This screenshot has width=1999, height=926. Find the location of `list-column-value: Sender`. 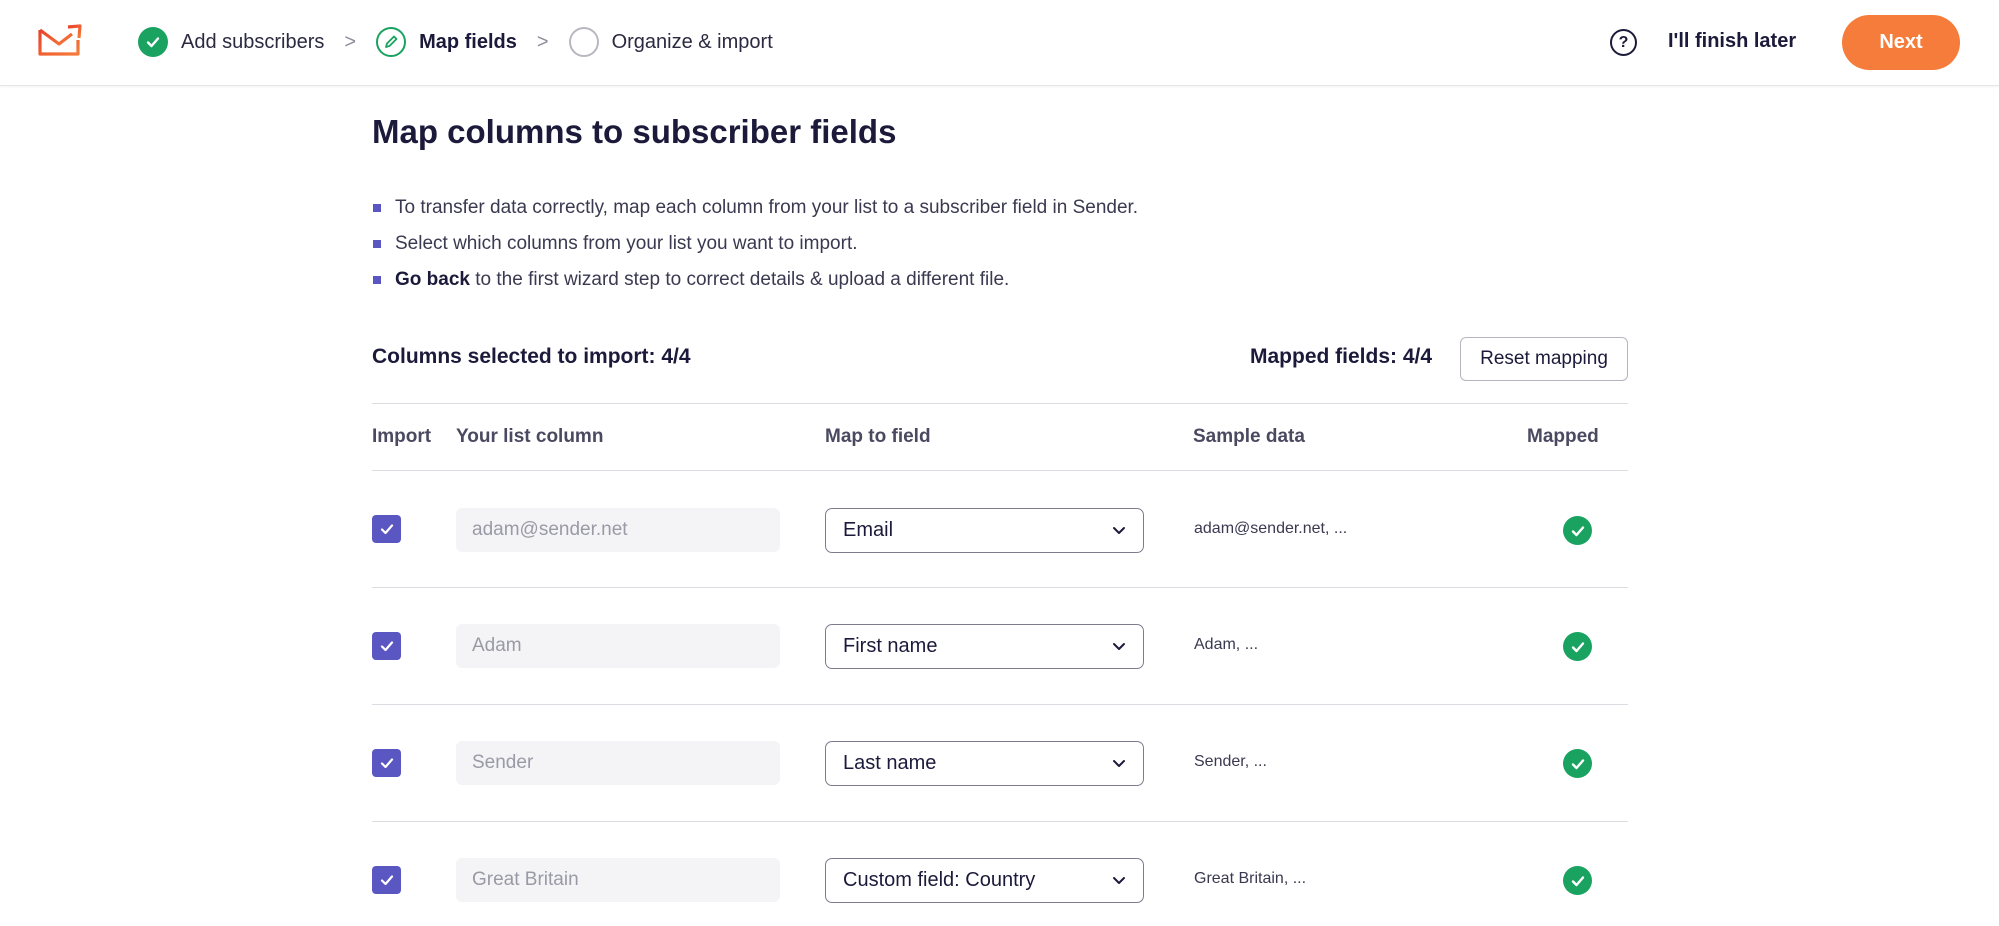

list-column-value: Sender is located at coordinates (618, 763).